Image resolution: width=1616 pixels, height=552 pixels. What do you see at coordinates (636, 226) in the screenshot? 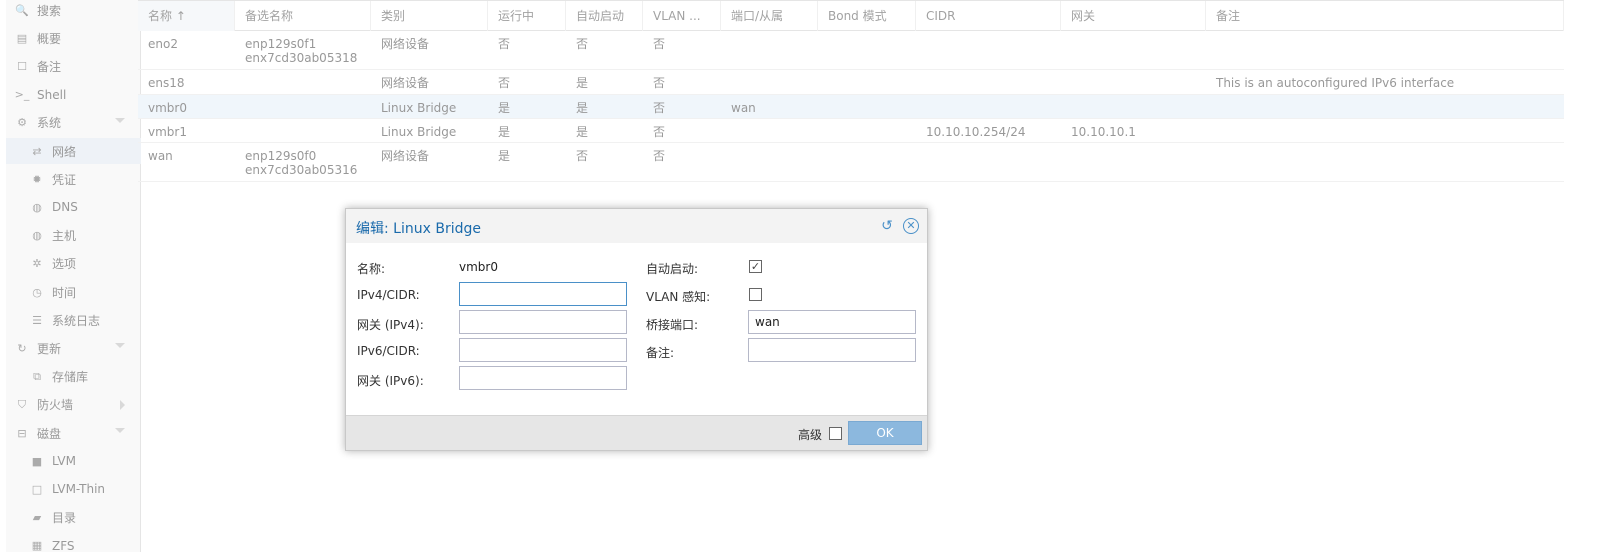
I see `dialog-header: 编辑: Linux Bridge ↺ ✕` at bounding box center [636, 226].